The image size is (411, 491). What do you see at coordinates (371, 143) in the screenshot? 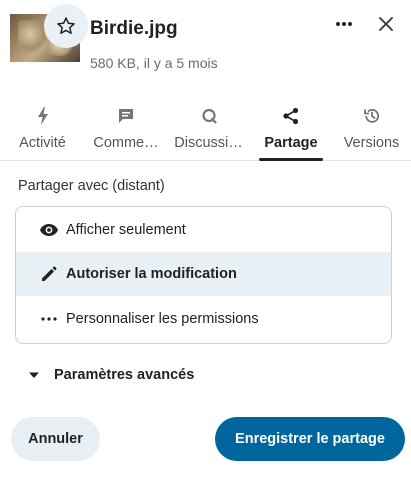
I see `tab-label: Versions` at bounding box center [371, 143].